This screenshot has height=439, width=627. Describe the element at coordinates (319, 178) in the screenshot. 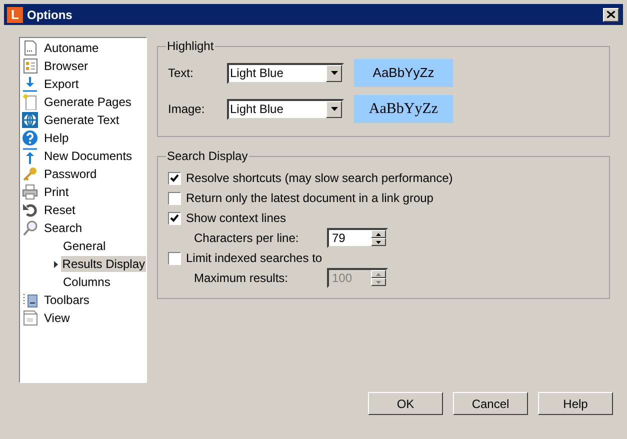

I see `checkbox-label: Resolve shortcuts (may slow search performance)` at that location.